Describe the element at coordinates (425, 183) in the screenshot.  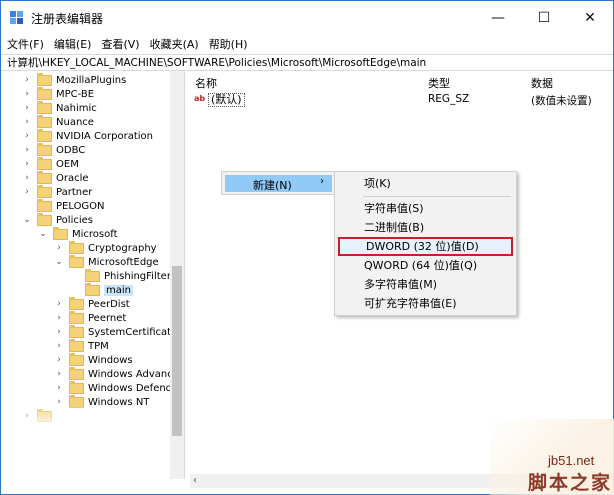
I see `submenu-key: 项(K)` at that location.